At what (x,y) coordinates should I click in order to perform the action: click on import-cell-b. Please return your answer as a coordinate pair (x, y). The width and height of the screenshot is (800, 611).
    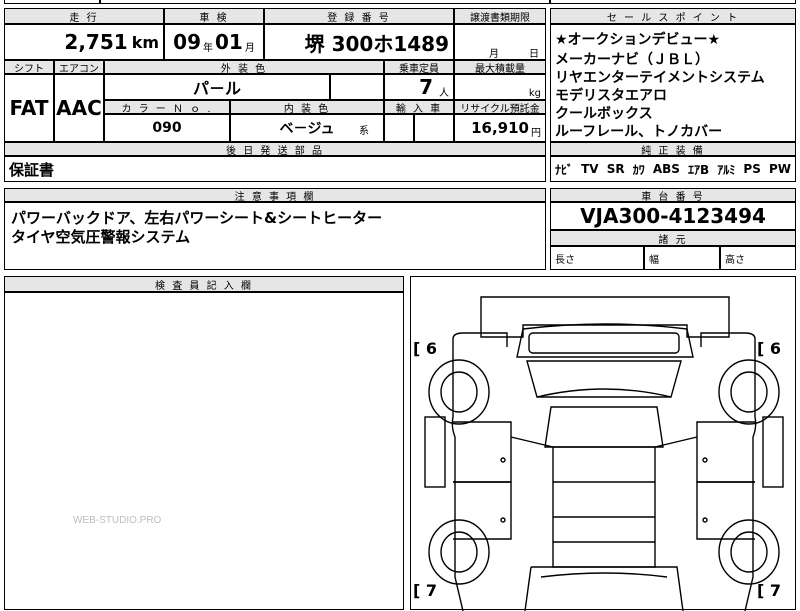
    Looking at the image, I should click on (434, 128).